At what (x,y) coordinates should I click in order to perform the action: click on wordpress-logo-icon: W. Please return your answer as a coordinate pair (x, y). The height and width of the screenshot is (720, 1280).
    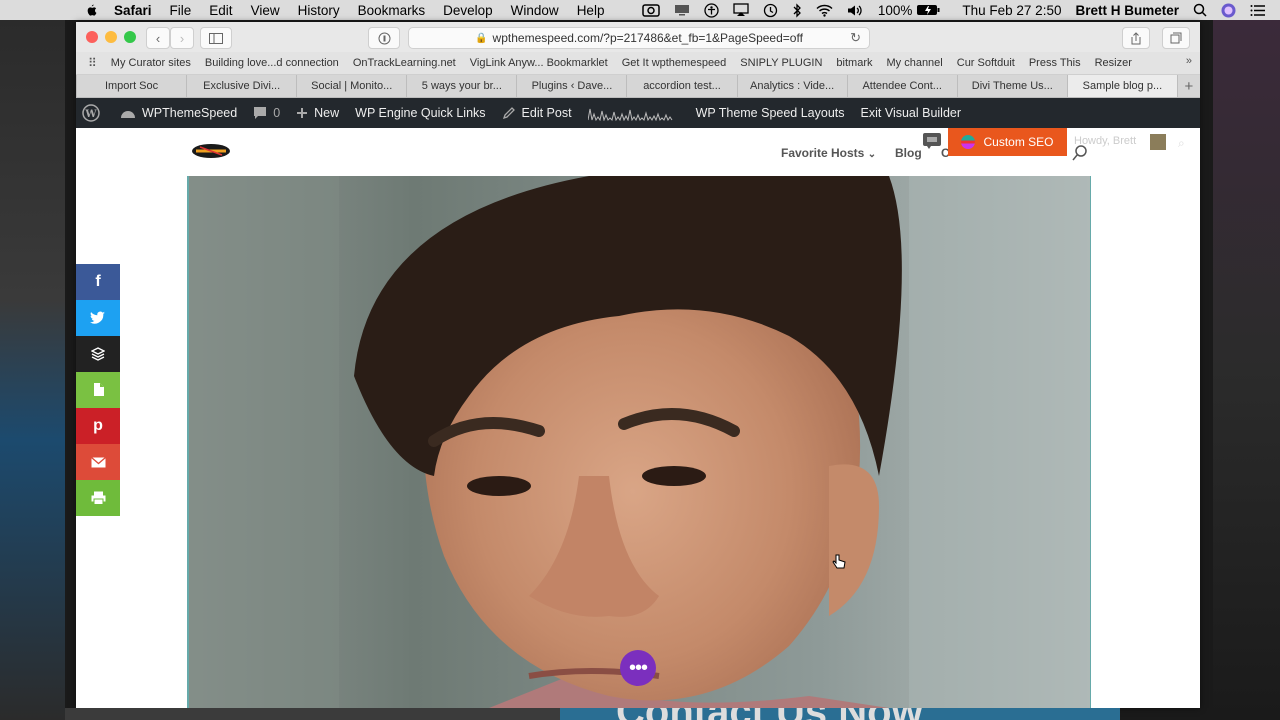
    Looking at the image, I should click on (94, 113).